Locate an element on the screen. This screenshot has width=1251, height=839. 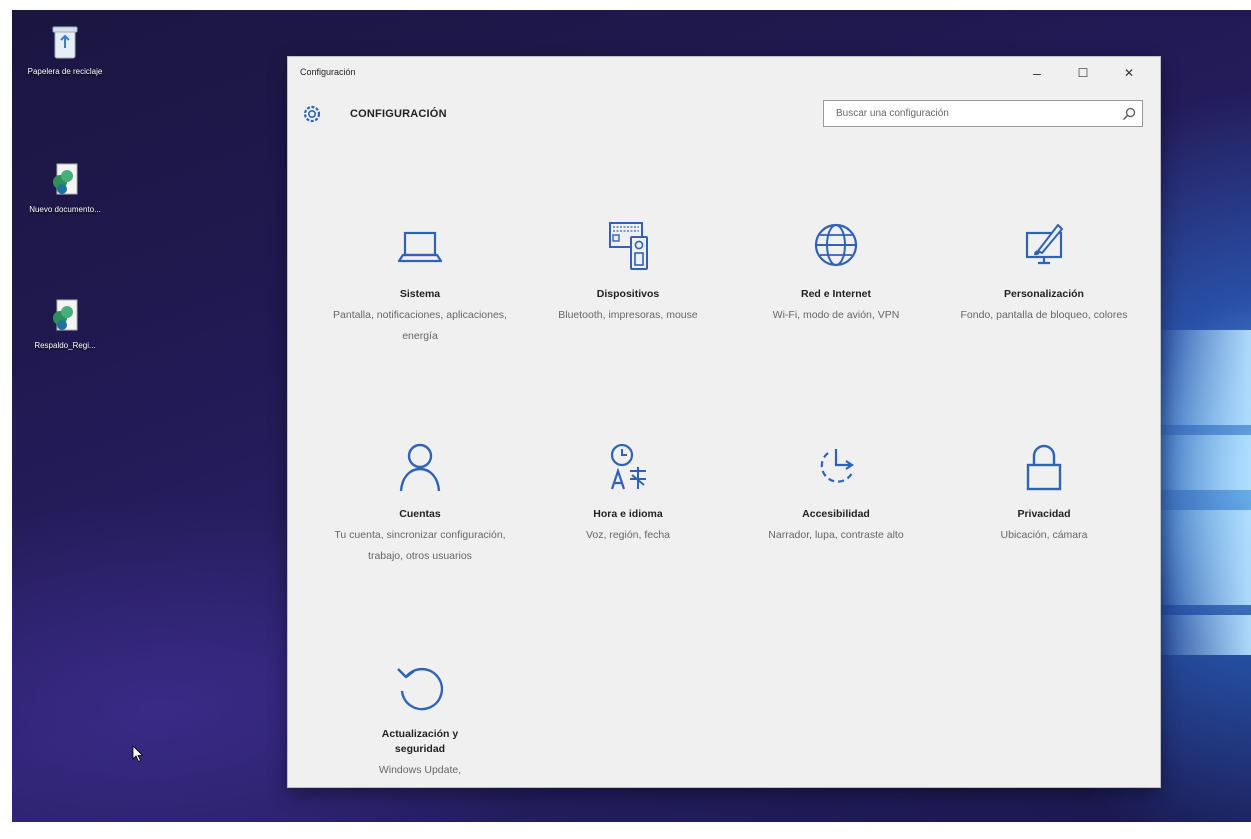
desktop-icon-label: Papelera de reciclaje is located at coordinates (65, 71).